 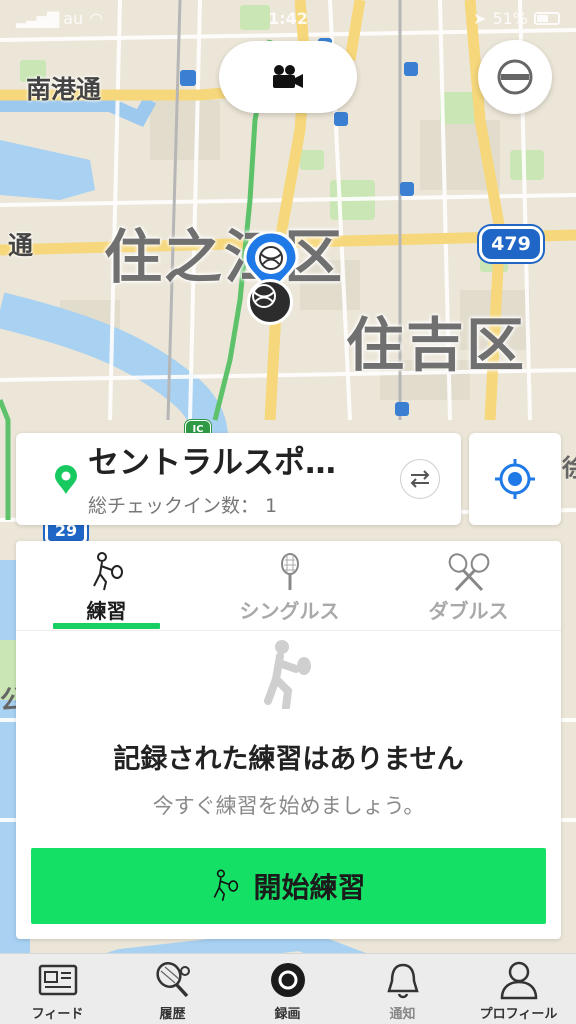 What do you see at coordinates (480, 18) in the screenshot?
I see `location-arrow-icon: ➤` at bounding box center [480, 18].